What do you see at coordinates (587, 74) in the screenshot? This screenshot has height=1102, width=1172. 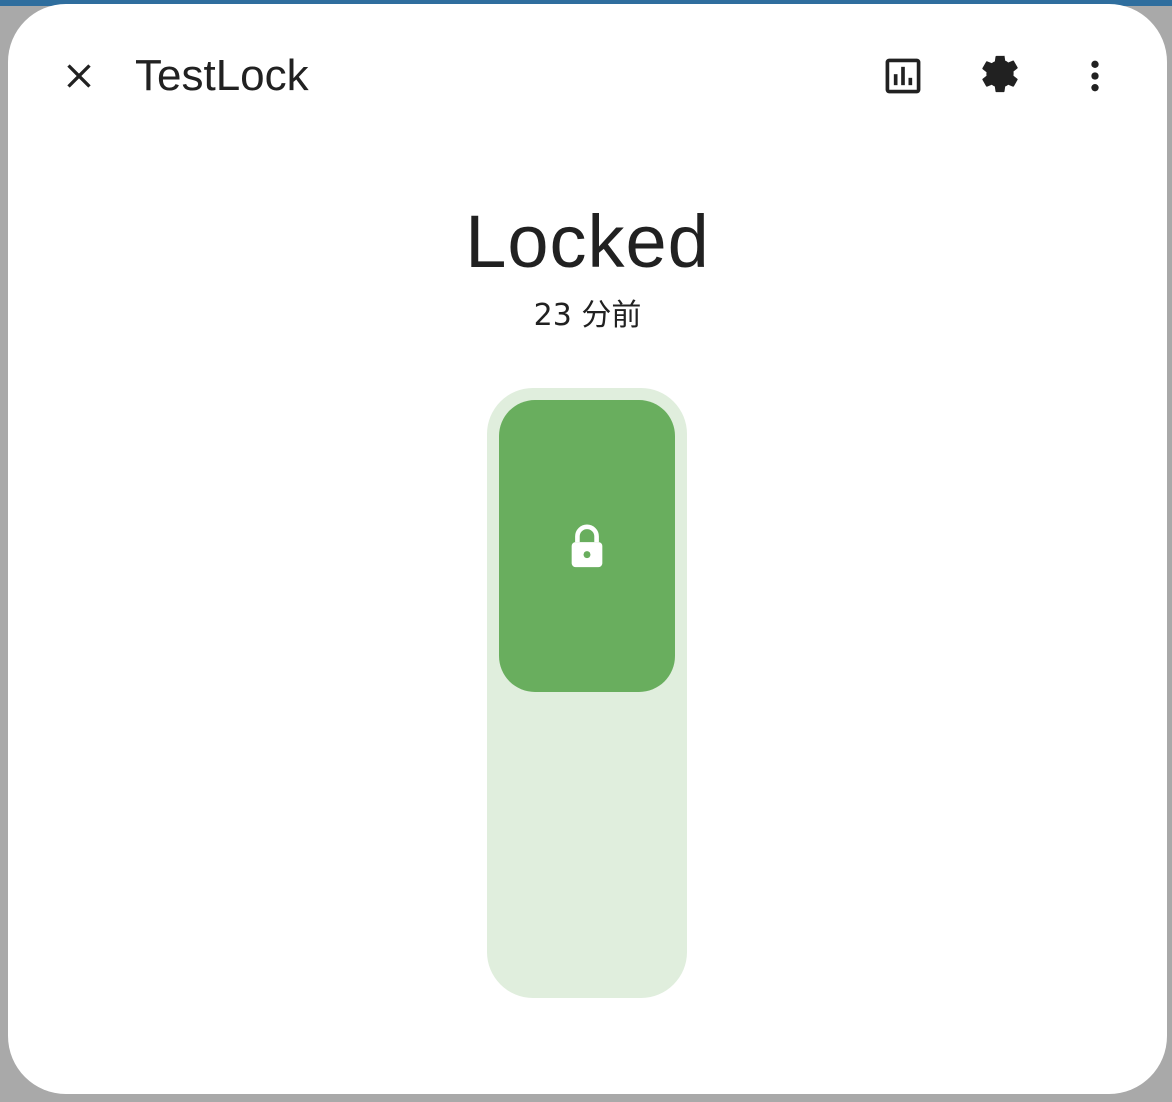 I see `dialog-header: TestLock` at bounding box center [587, 74].